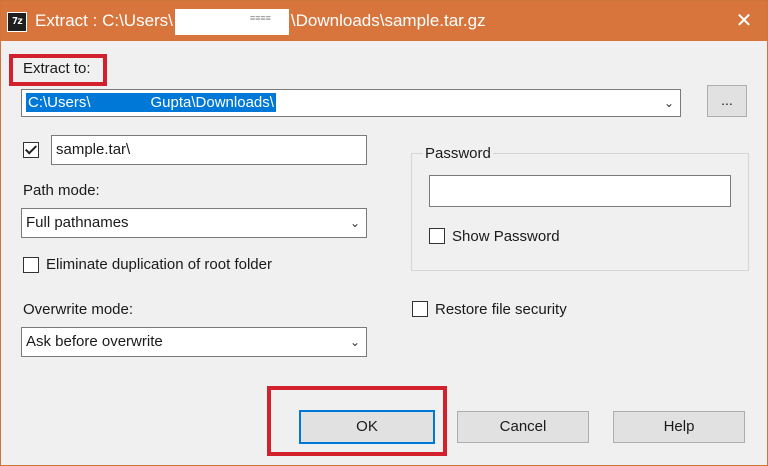  What do you see at coordinates (209, 150) in the screenshot?
I see `subfolder-input: sample.tar\` at bounding box center [209, 150].